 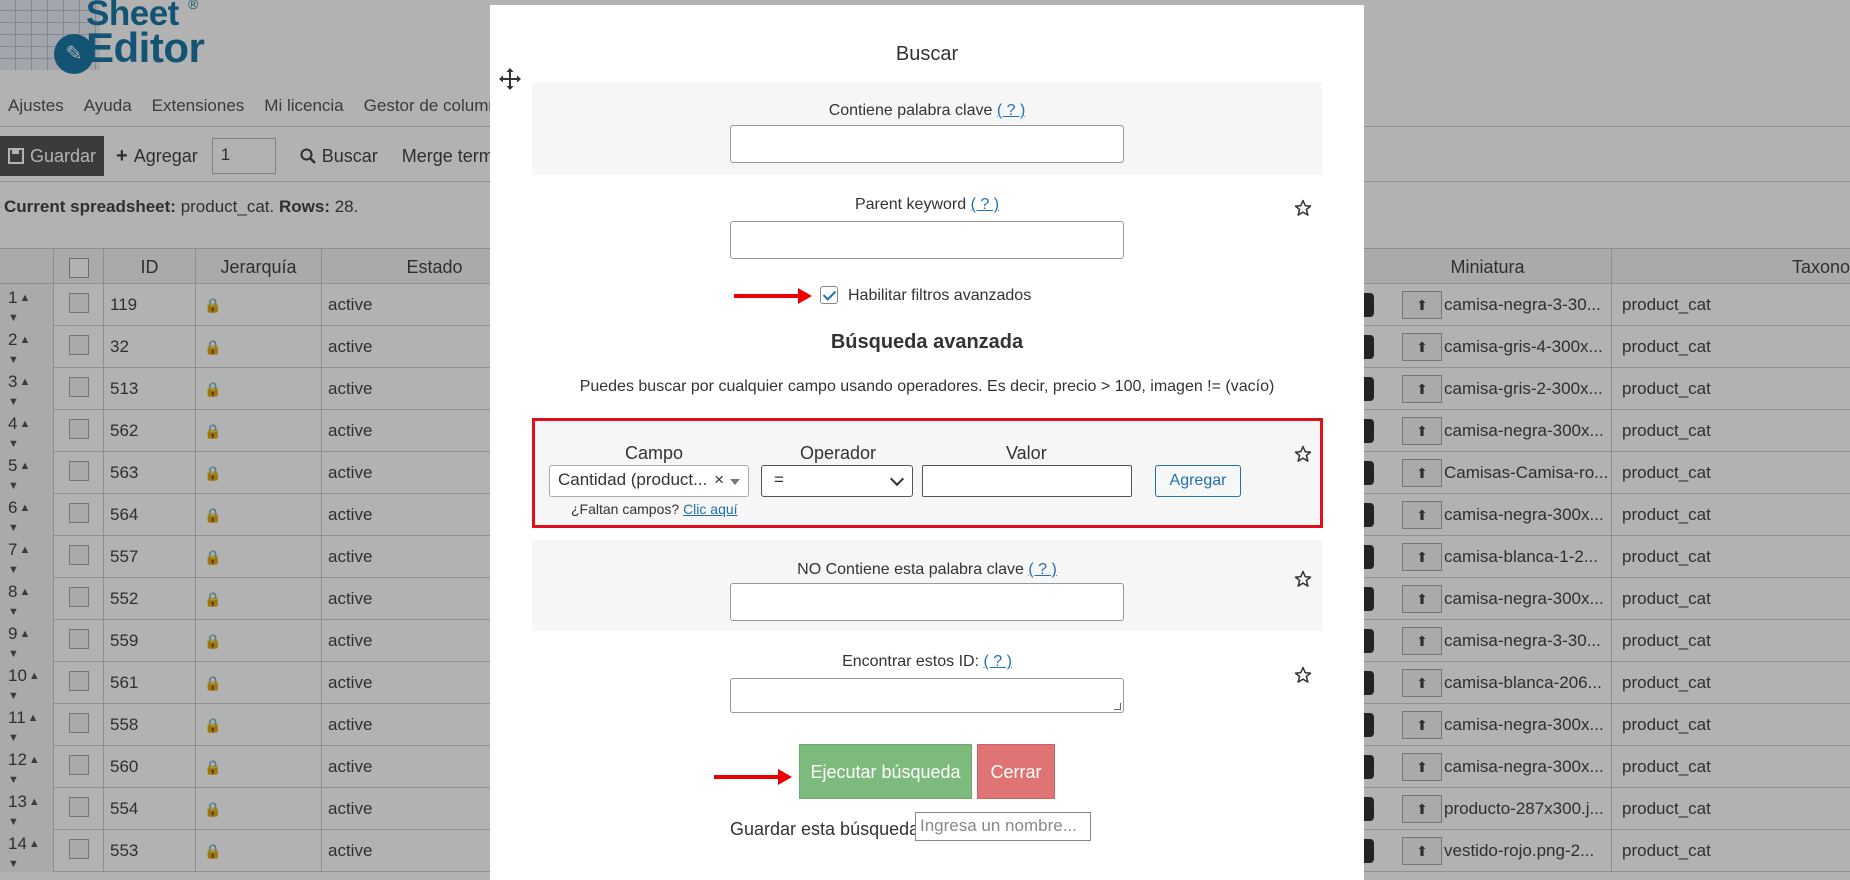 What do you see at coordinates (1027, 481) in the screenshot?
I see `value-input` at bounding box center [1027, 481].